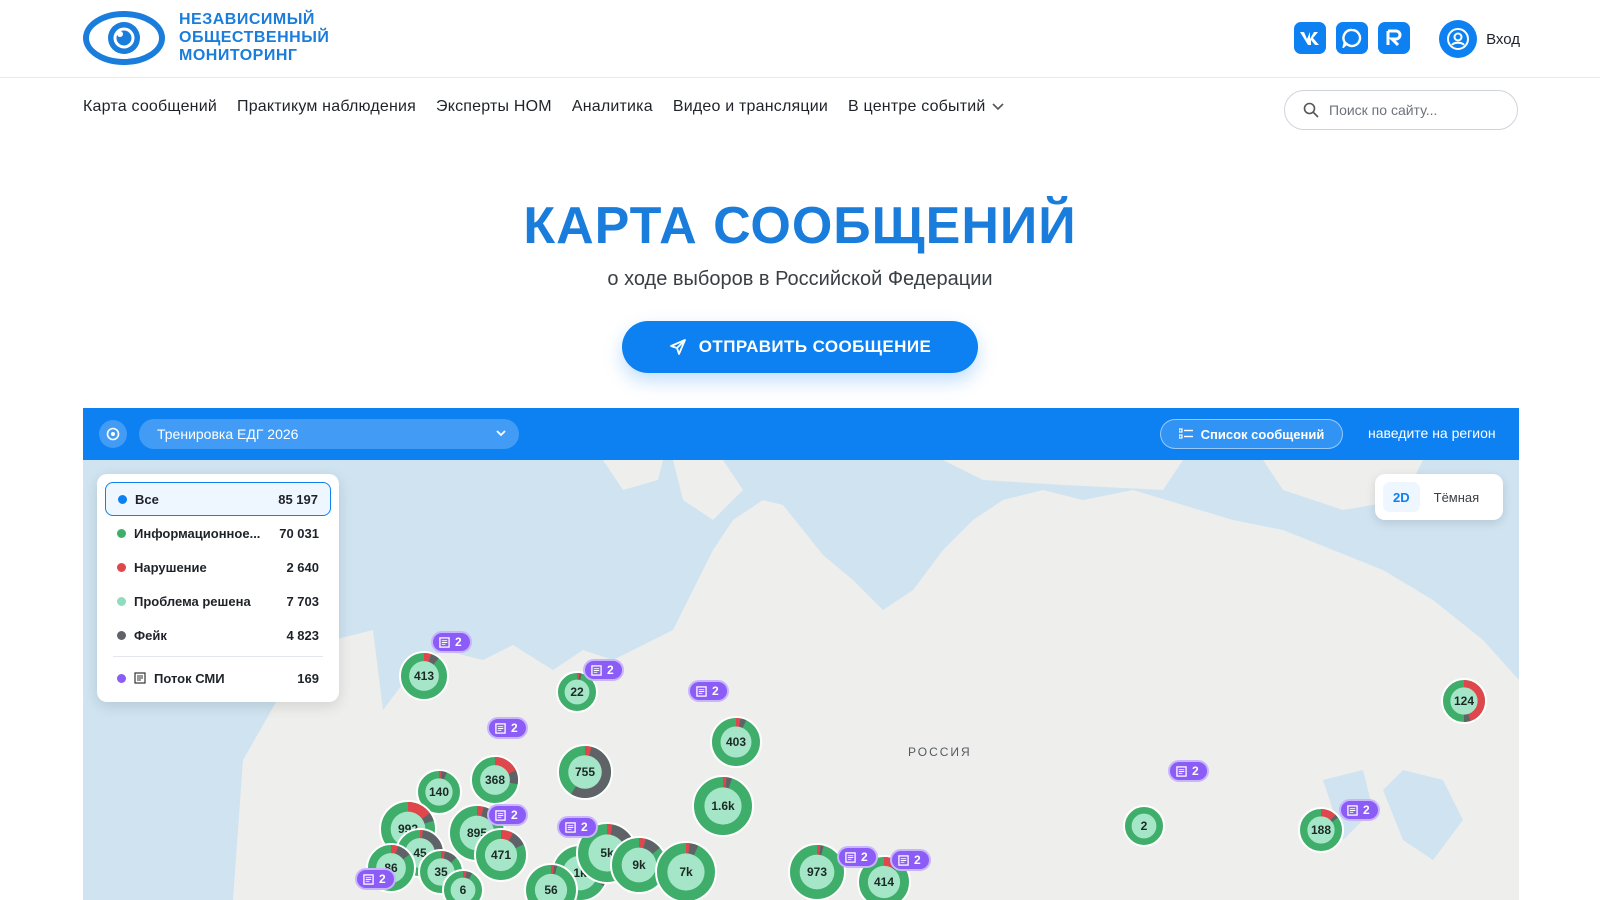 The image size is (1600, 900). What do you see at coordinates (218, 635) in the screenshot?
I see `legend-item-fake: Фейк 4 823` at bounding box center [218, 635].